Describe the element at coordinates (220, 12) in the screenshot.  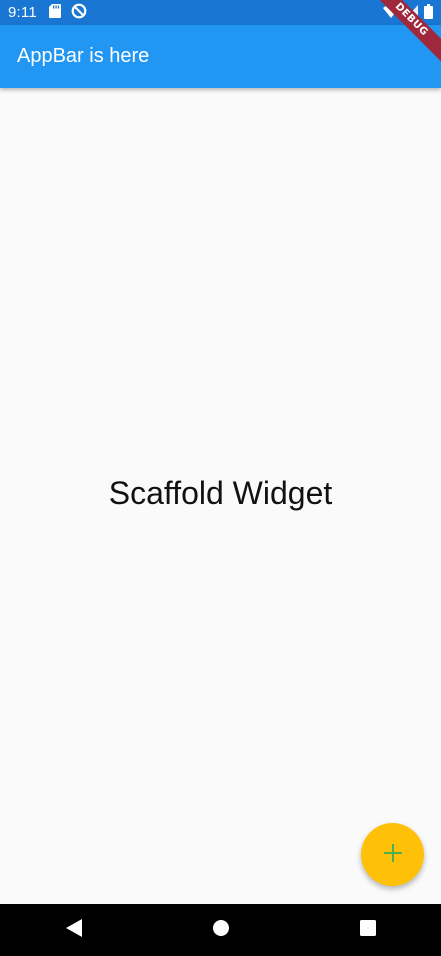
I see `status-bar: 9:11` at that location.